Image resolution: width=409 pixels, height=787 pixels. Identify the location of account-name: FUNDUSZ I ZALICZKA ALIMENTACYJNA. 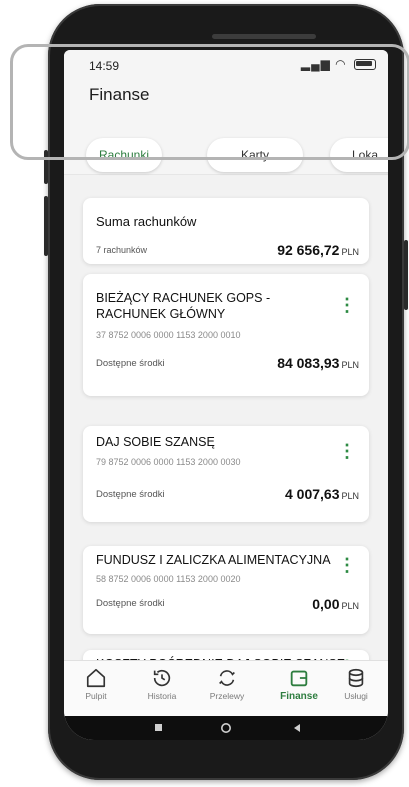
(213, 560).